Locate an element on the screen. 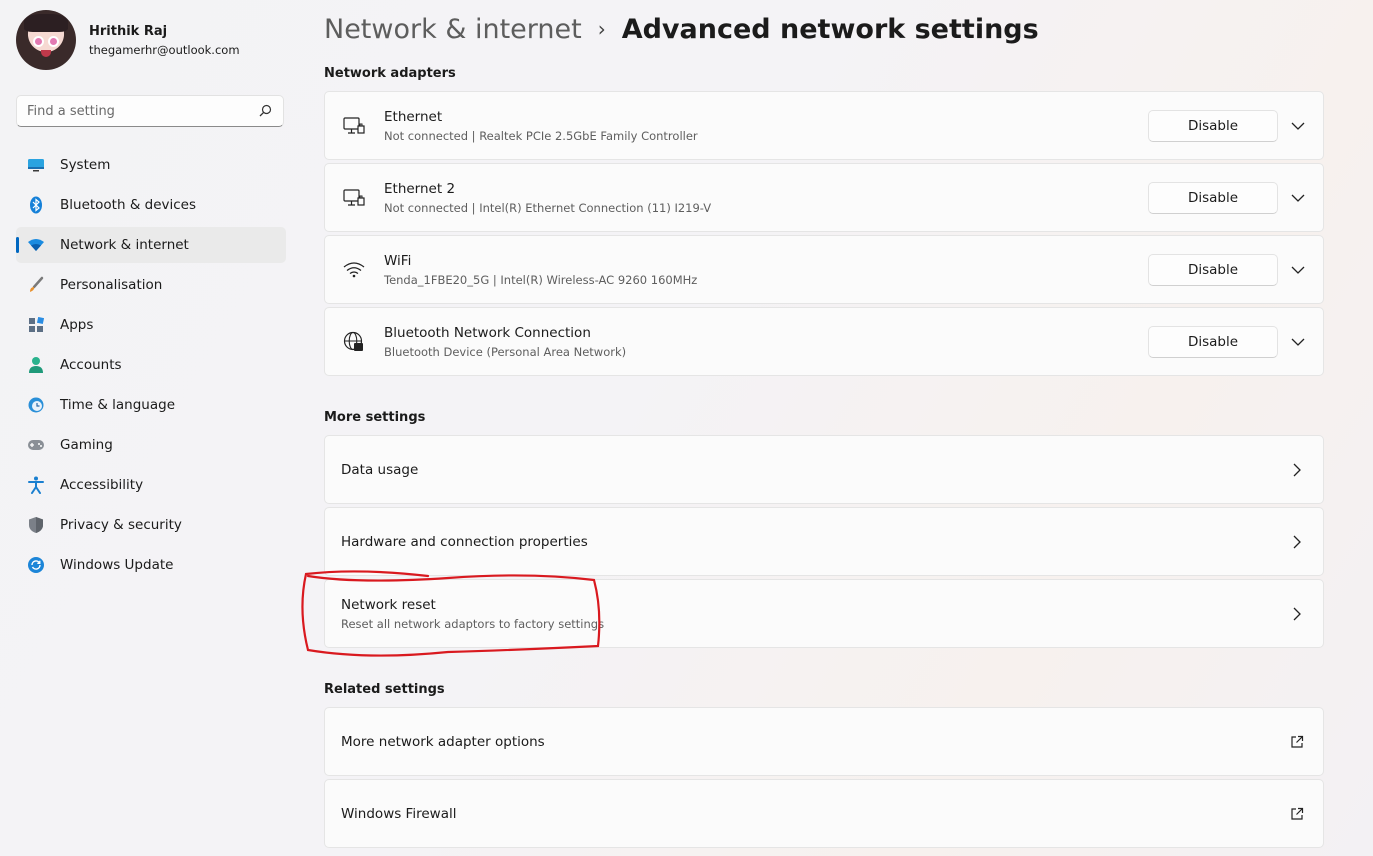 Image resolution: width=1373 pixels, height=856 pixels. user-profile: Hrithik Raj thegamerhr@outlook.com is located at coordinates (128, 40).